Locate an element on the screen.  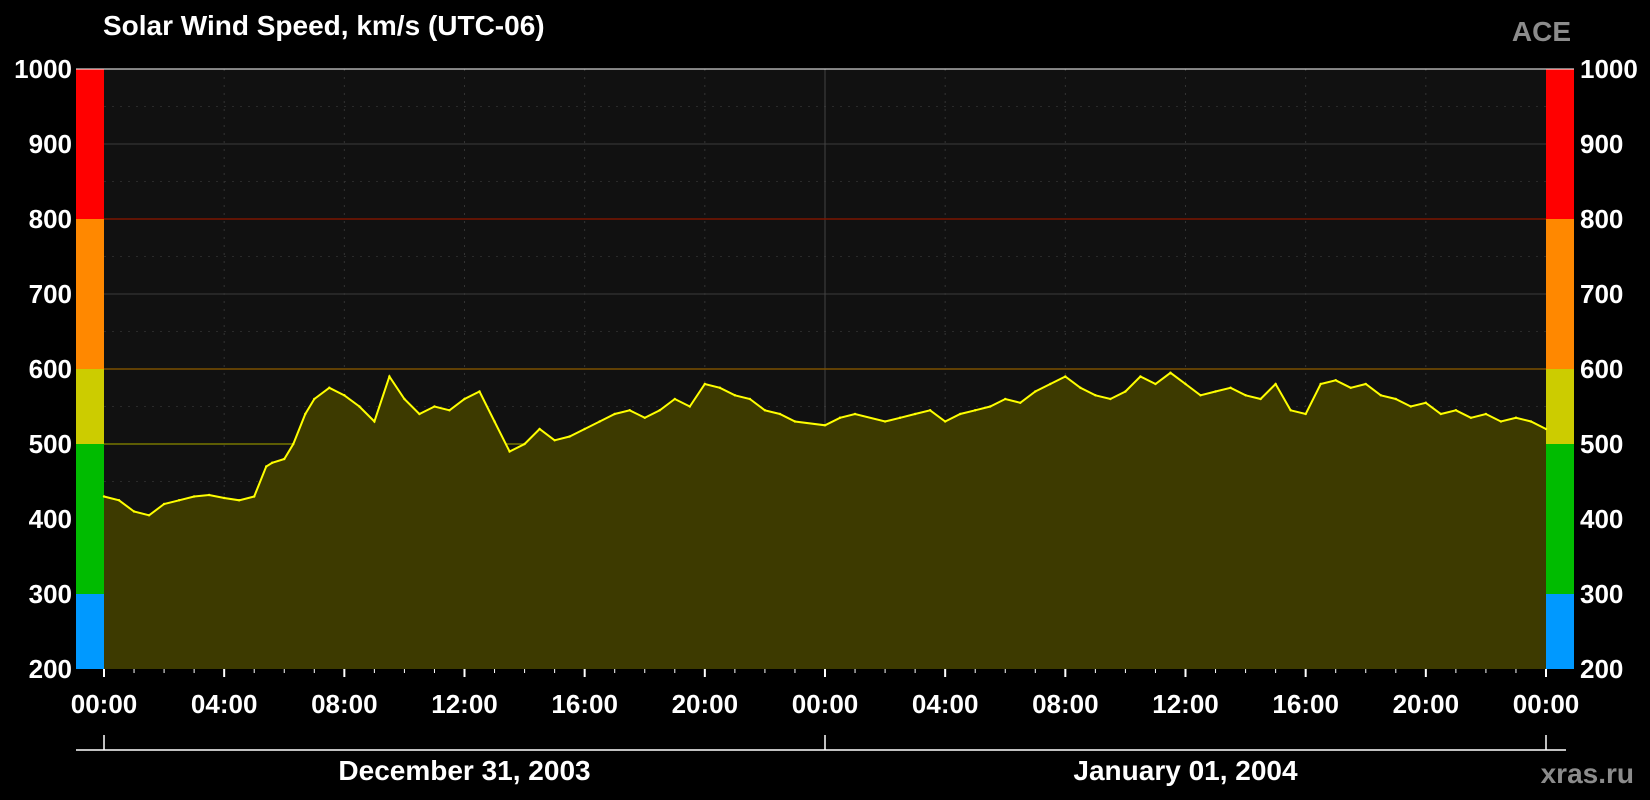
y-tick-label-right: 600 is located at coordinates (1601, 369).